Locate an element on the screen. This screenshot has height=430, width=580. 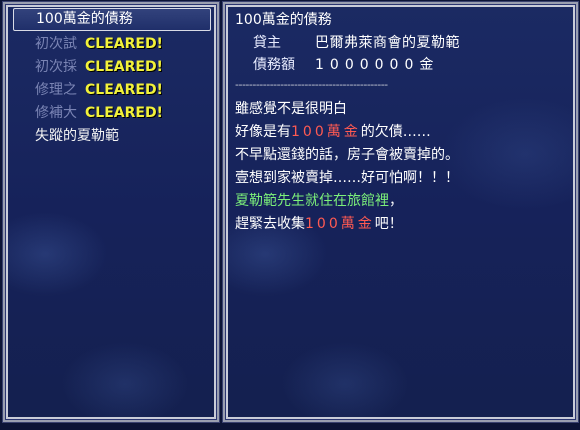
quest-item-label: 100萬金的債務 is located at coordinates (84, 19).